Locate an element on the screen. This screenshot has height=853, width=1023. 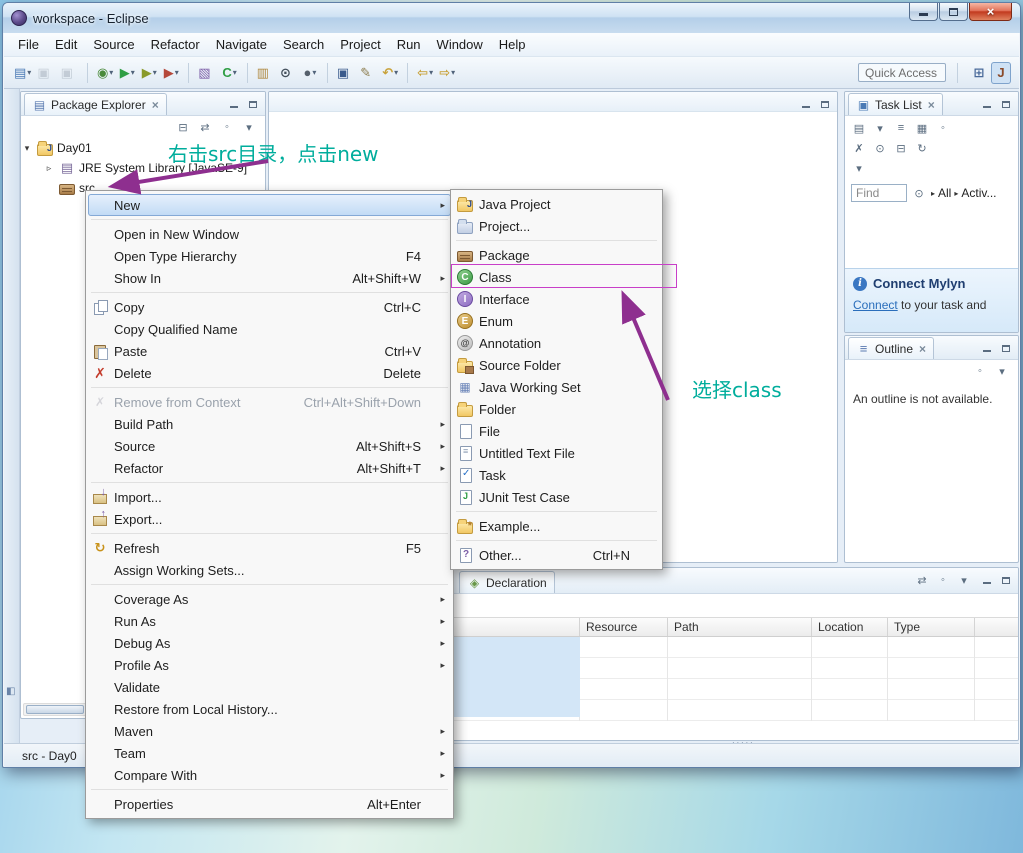
title-bar: workspace - Eclipse × is located at coordinates (511, 18).